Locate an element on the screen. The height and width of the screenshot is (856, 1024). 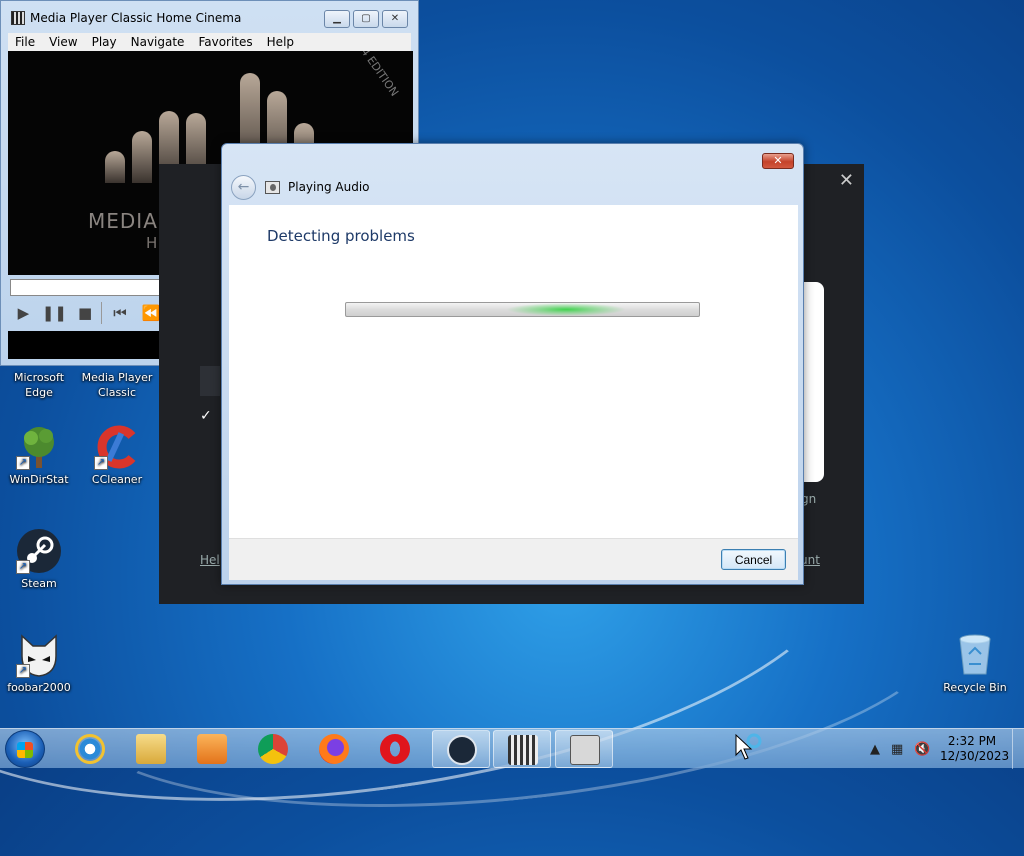
desktop-icon-recycle-bin: Recycle Bin is located at coordinates (975, 663).